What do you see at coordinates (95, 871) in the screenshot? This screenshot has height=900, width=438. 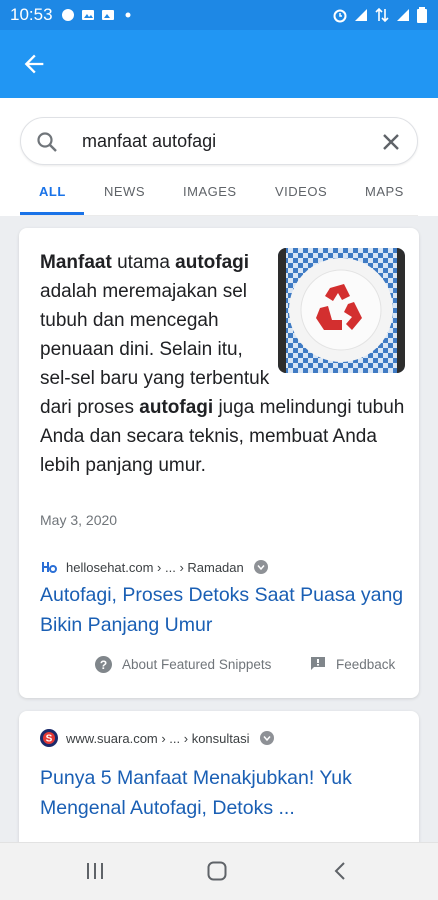 I see `recent-apps-icon` at bounding box center [95, 871].